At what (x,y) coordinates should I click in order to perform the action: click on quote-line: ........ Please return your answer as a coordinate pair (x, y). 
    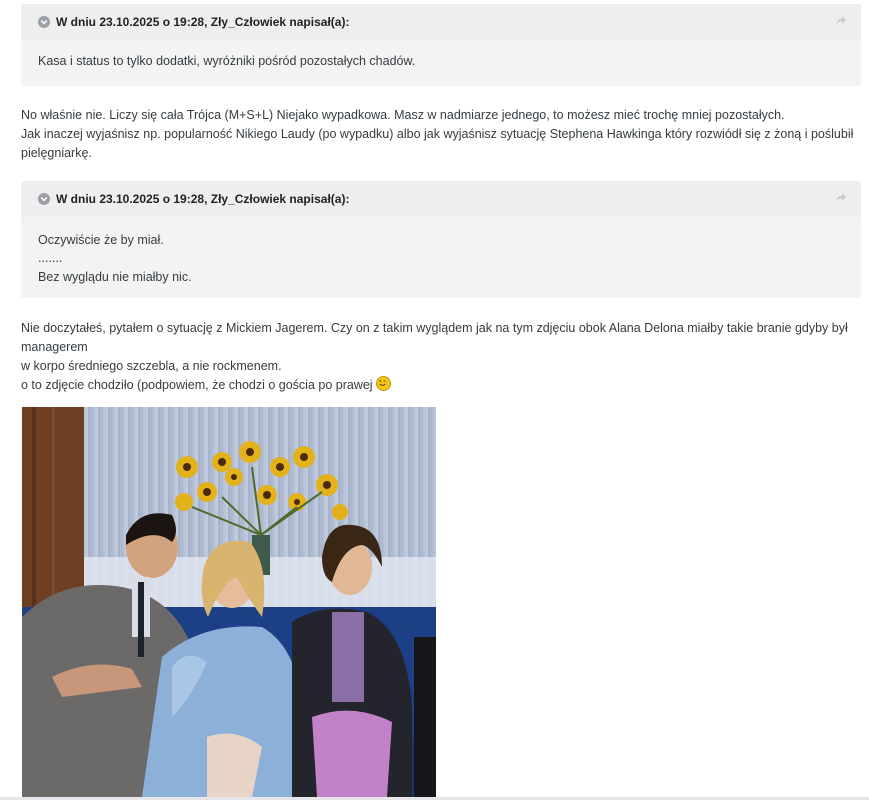
    Looking at the image, I should click on (50, 258).